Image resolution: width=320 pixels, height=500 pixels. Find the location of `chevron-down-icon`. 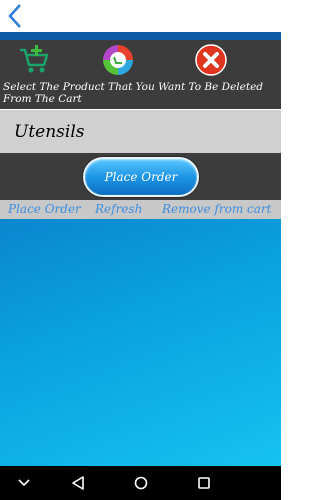

chevron-down-icon is located at coordinates (24, 483).